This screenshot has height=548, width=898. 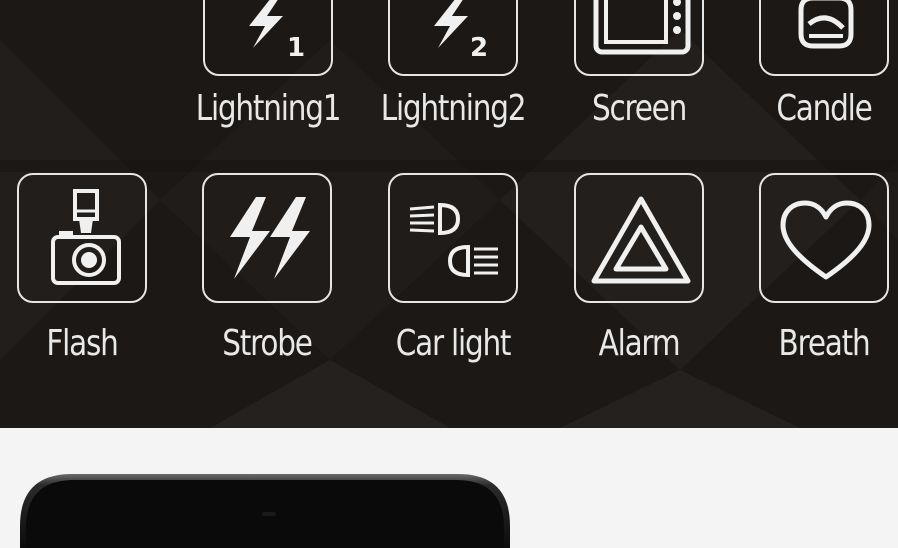 What do you see at coordinates (453, 108) in the screenshot?
I see `mode-label: Lightning2` at bounding box center [453, 108].